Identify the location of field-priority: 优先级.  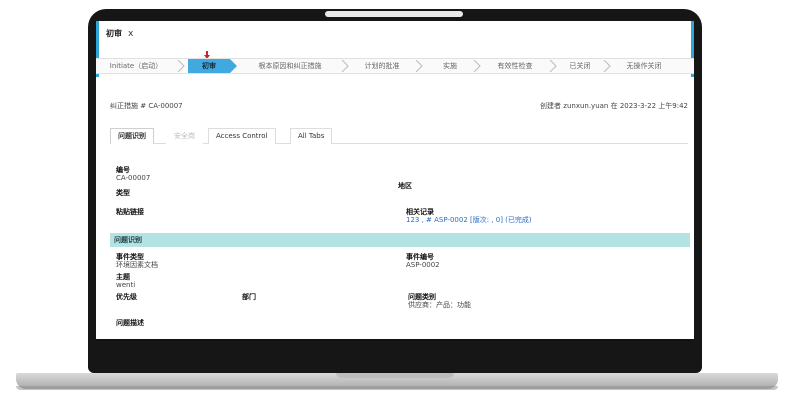
(126, 297).